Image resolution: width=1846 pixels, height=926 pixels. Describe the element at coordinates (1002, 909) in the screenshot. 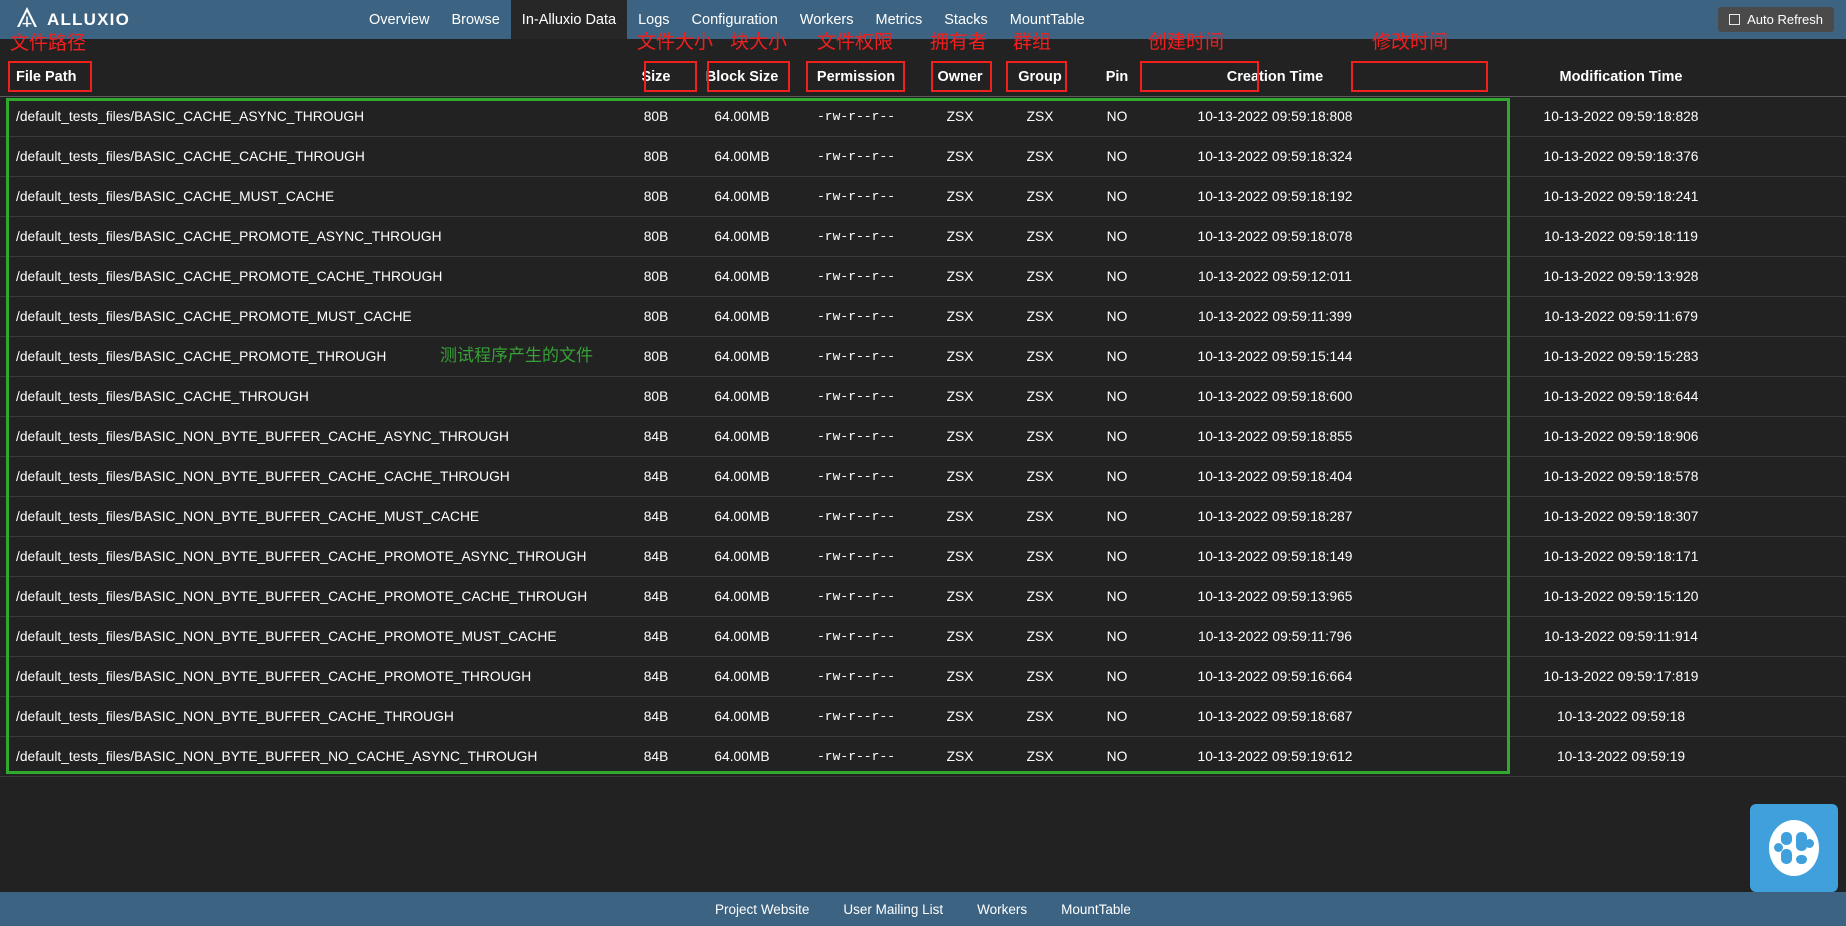

I see `footer-link-workers: Workers` at that location.